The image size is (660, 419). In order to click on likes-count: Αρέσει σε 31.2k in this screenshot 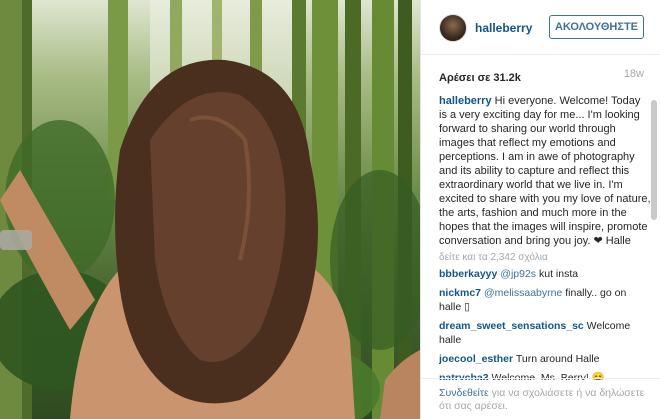, I will do `click(480, 78)`.